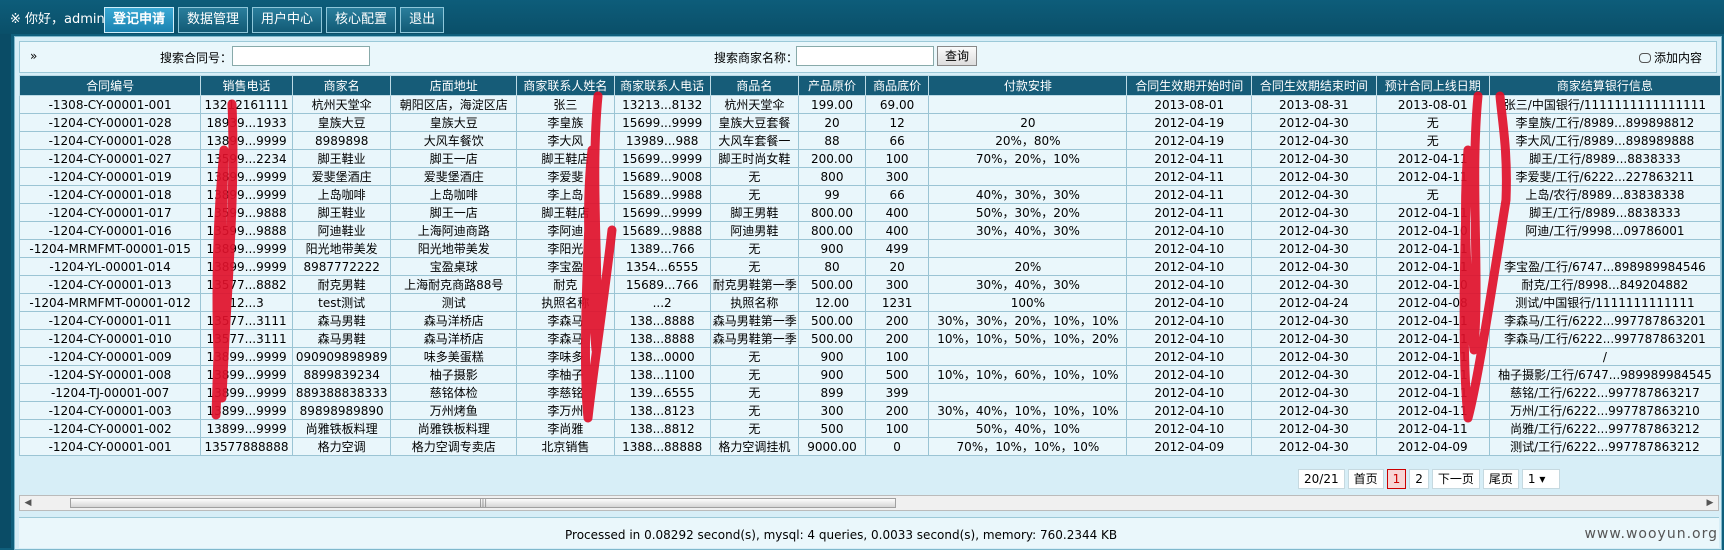 The image size is (1724, 550). Describe the element at coordinates (341, 320) in the screenshot. I see `table-cell: 森马男鞋` at that location.